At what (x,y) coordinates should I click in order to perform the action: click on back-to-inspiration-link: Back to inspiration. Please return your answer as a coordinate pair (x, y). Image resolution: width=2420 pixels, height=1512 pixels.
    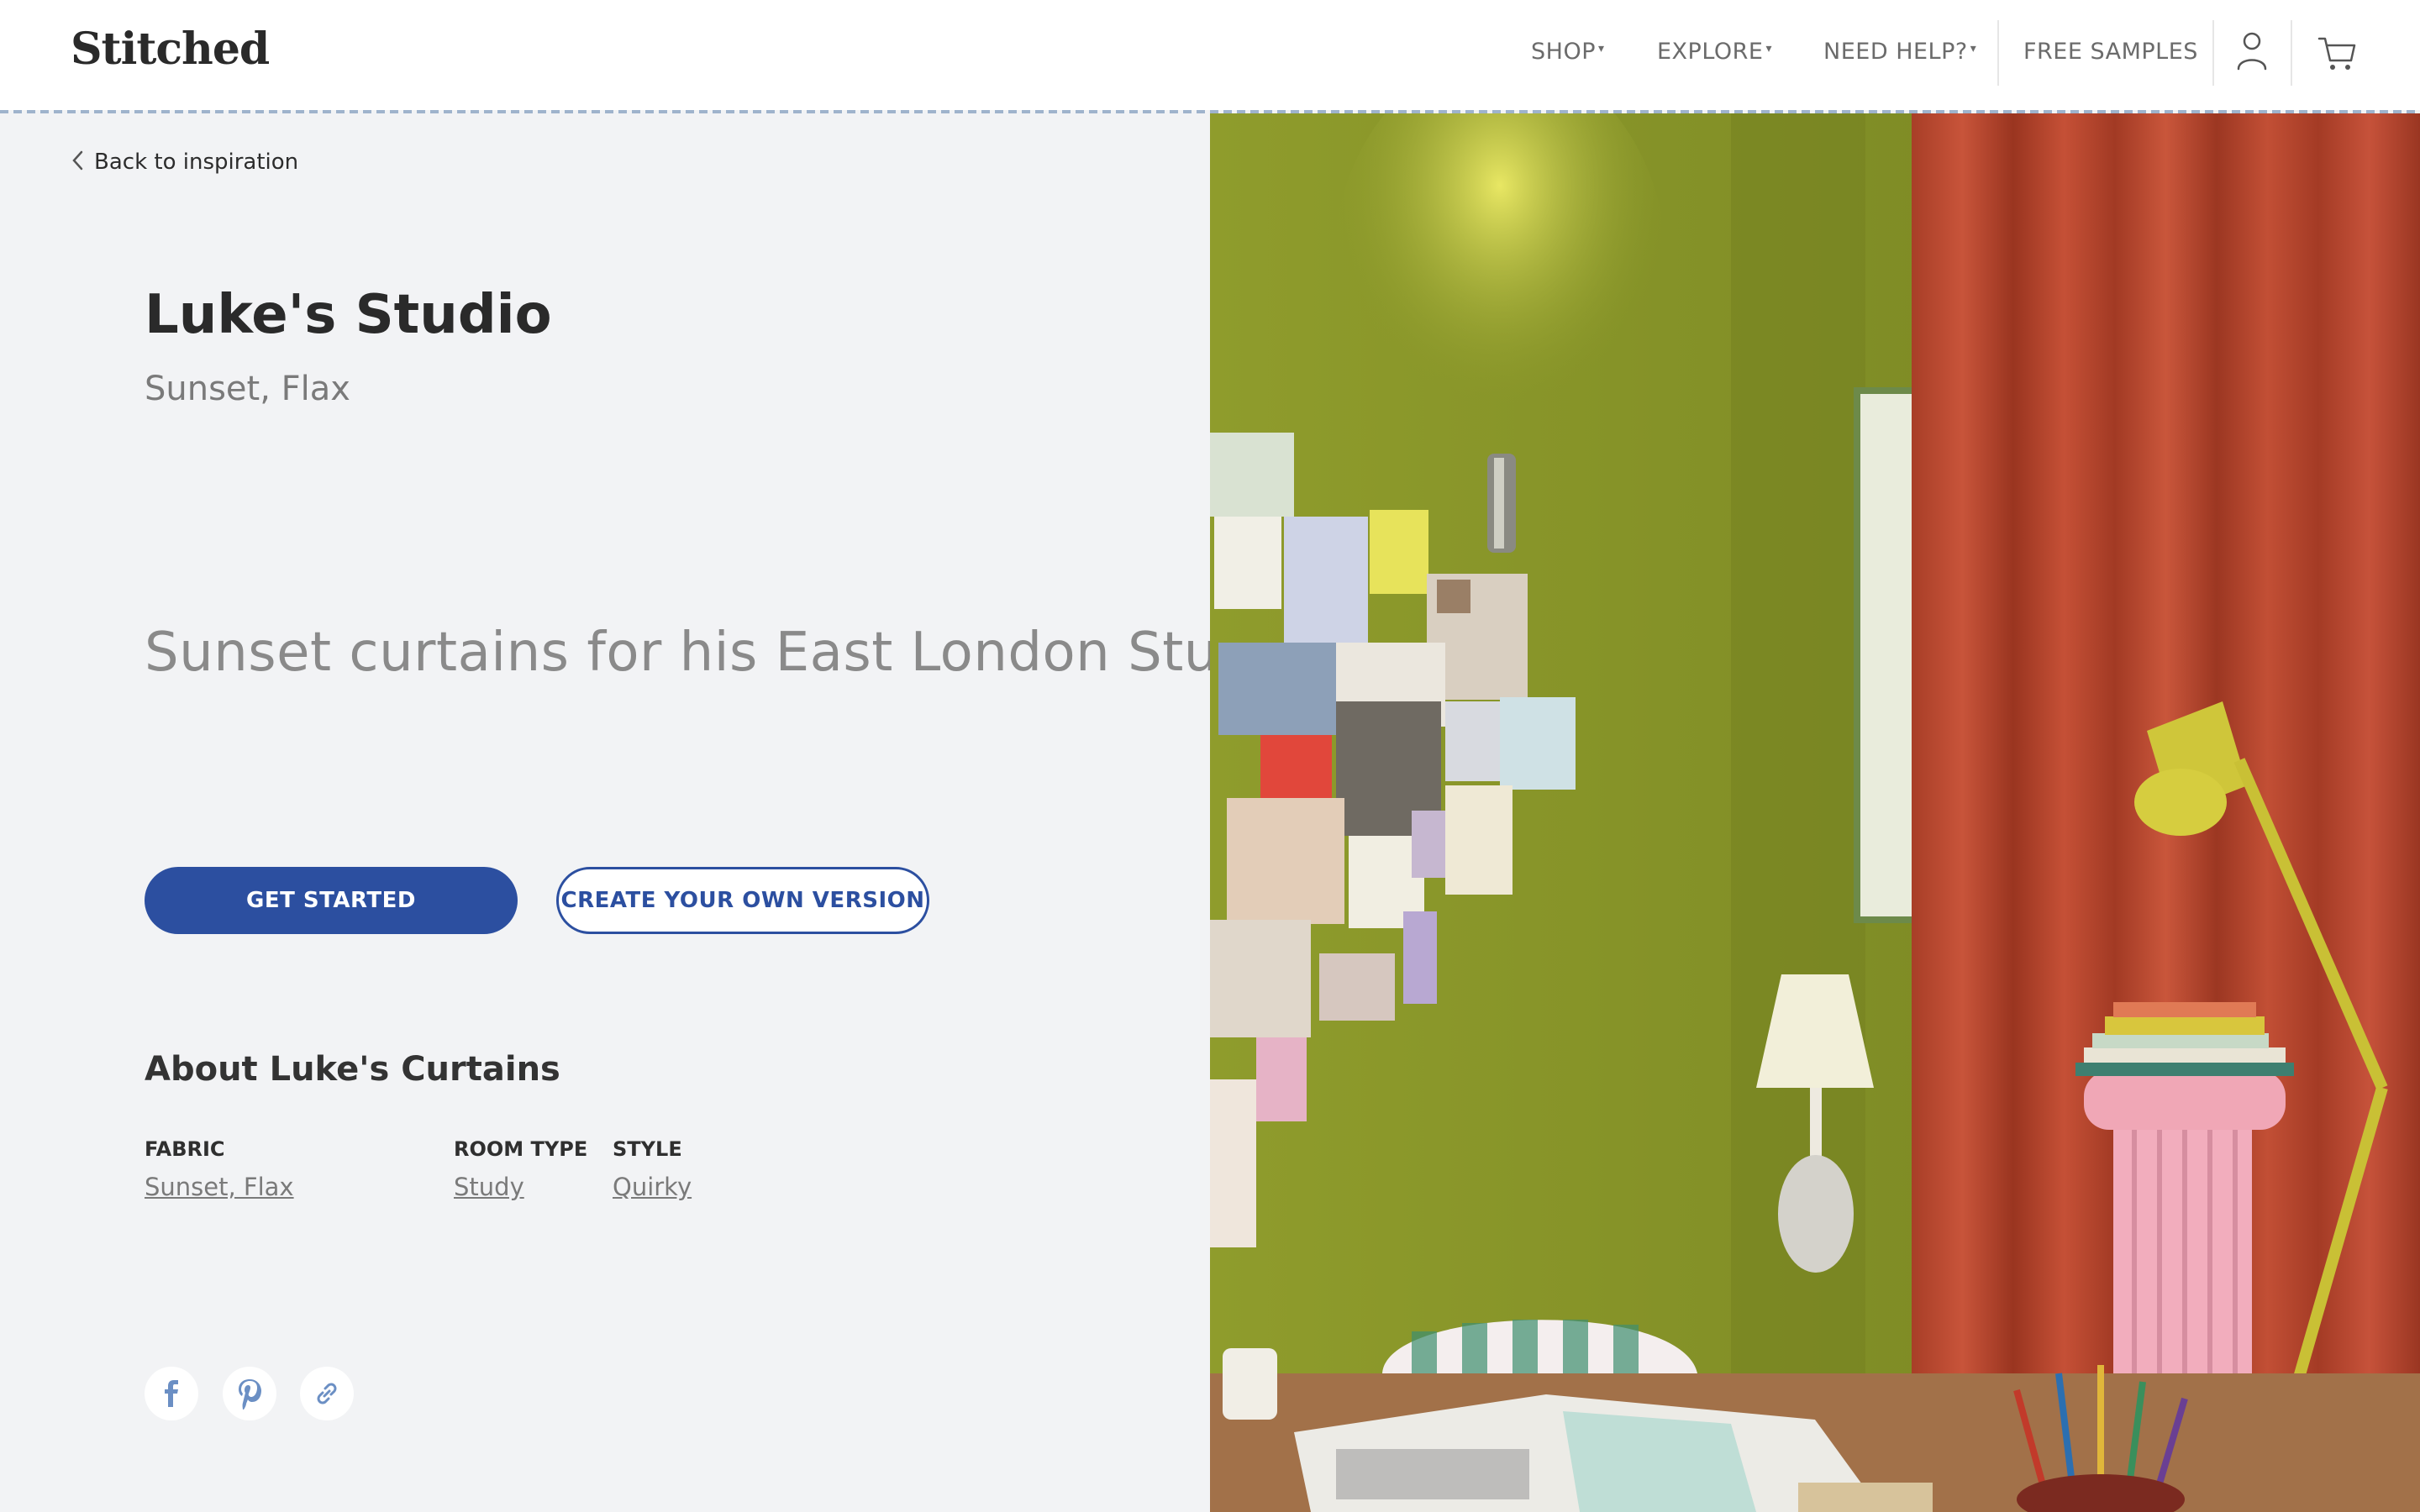
    Looking at the image, I should click on (184, 162).